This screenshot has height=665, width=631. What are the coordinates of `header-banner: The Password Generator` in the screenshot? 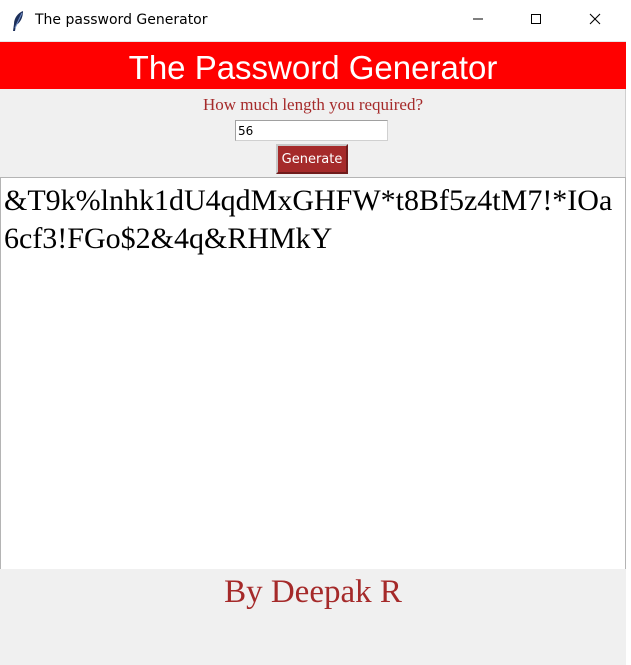 It's located at (313, 65).